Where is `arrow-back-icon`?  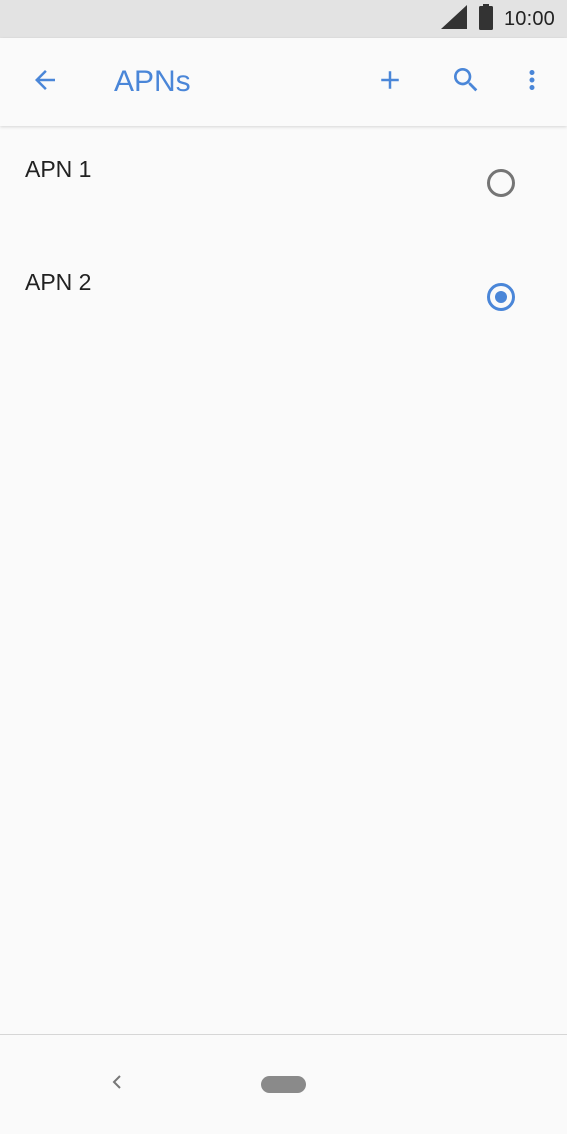 arrow-back-icon is located at coordinates (45, 82).